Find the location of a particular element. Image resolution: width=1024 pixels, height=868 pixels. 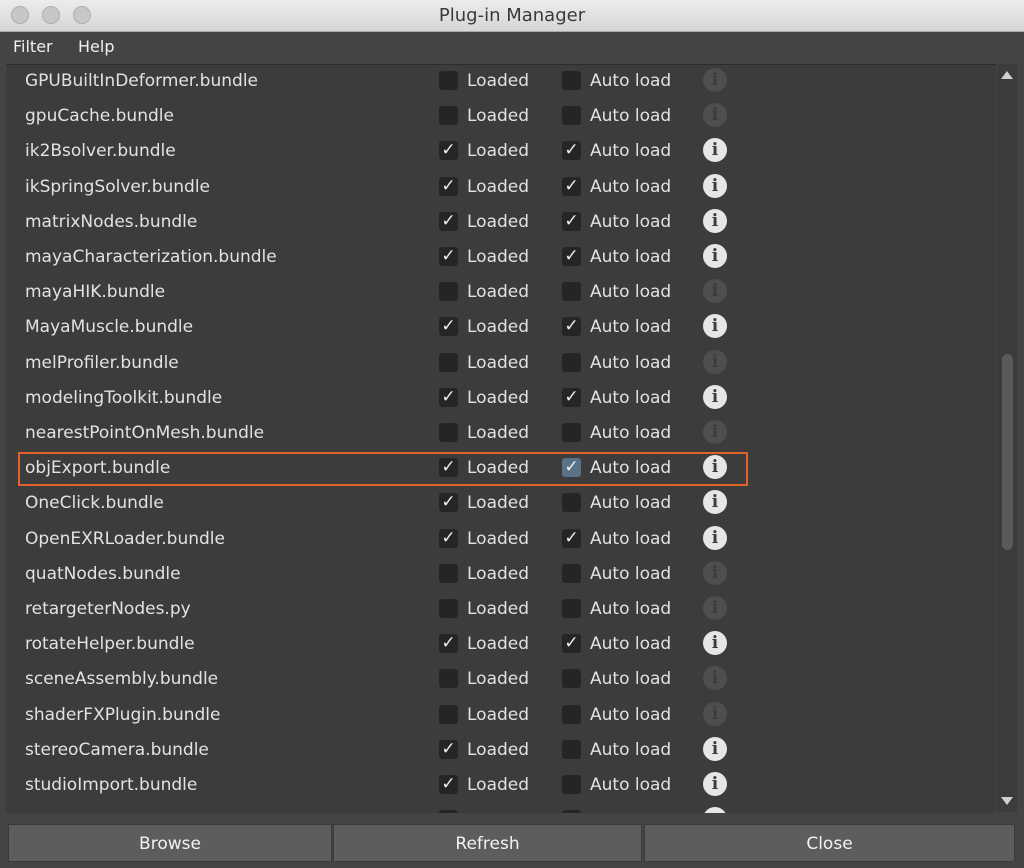

plugin-row: ik2Bsolver.bundle ✓ Loaded ✓ Auto load i is located at coordinates (501, 153).